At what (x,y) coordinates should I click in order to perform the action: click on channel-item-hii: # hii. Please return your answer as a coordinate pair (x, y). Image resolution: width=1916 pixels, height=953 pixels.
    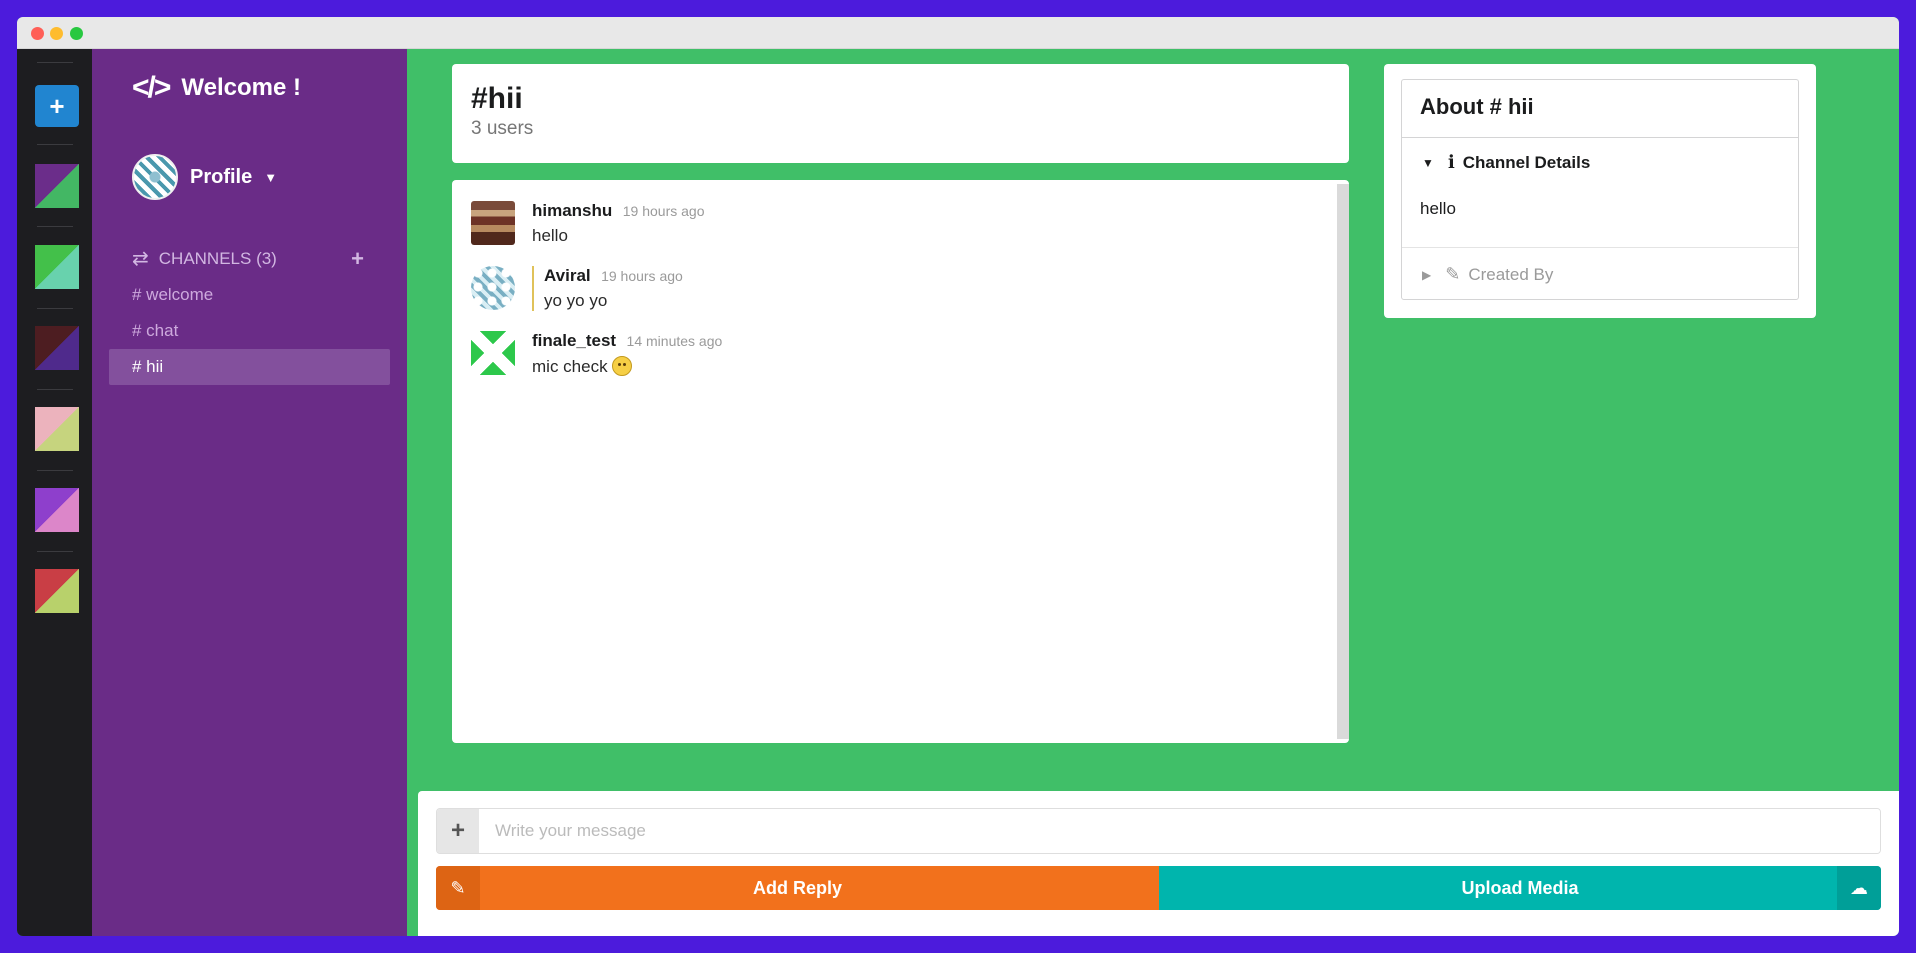
    Looking at the image, I should click on (249, 367).